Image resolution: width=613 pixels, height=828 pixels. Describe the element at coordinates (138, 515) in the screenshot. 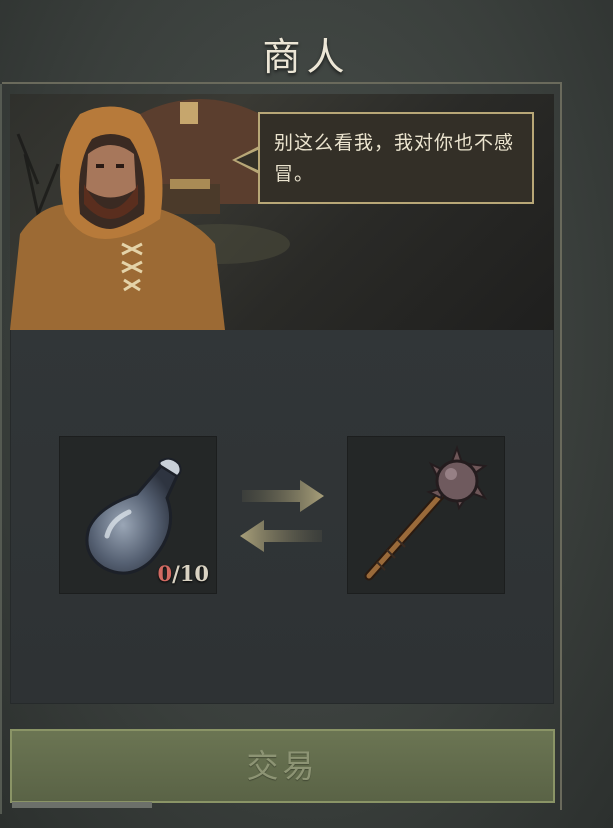

I see `give-item-slot: 0/10` at that location.